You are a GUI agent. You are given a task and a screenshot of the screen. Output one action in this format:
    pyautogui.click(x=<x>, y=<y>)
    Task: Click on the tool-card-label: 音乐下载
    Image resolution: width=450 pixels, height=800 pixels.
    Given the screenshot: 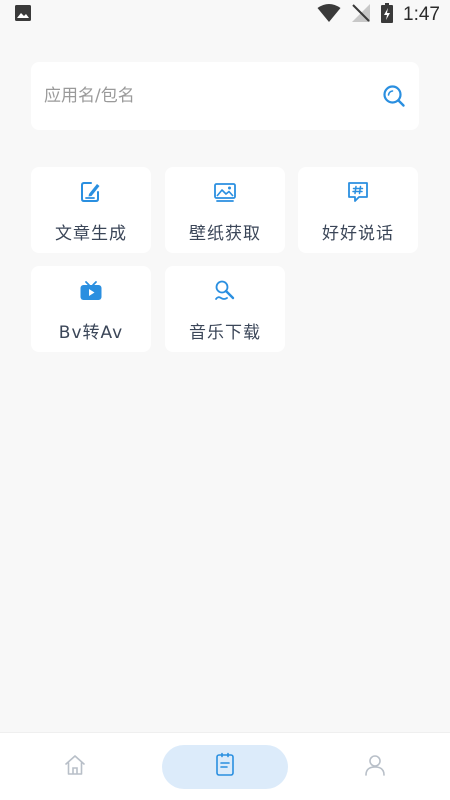 What is the action you would take?
    pyautogui.click(x=225, y=333)
    